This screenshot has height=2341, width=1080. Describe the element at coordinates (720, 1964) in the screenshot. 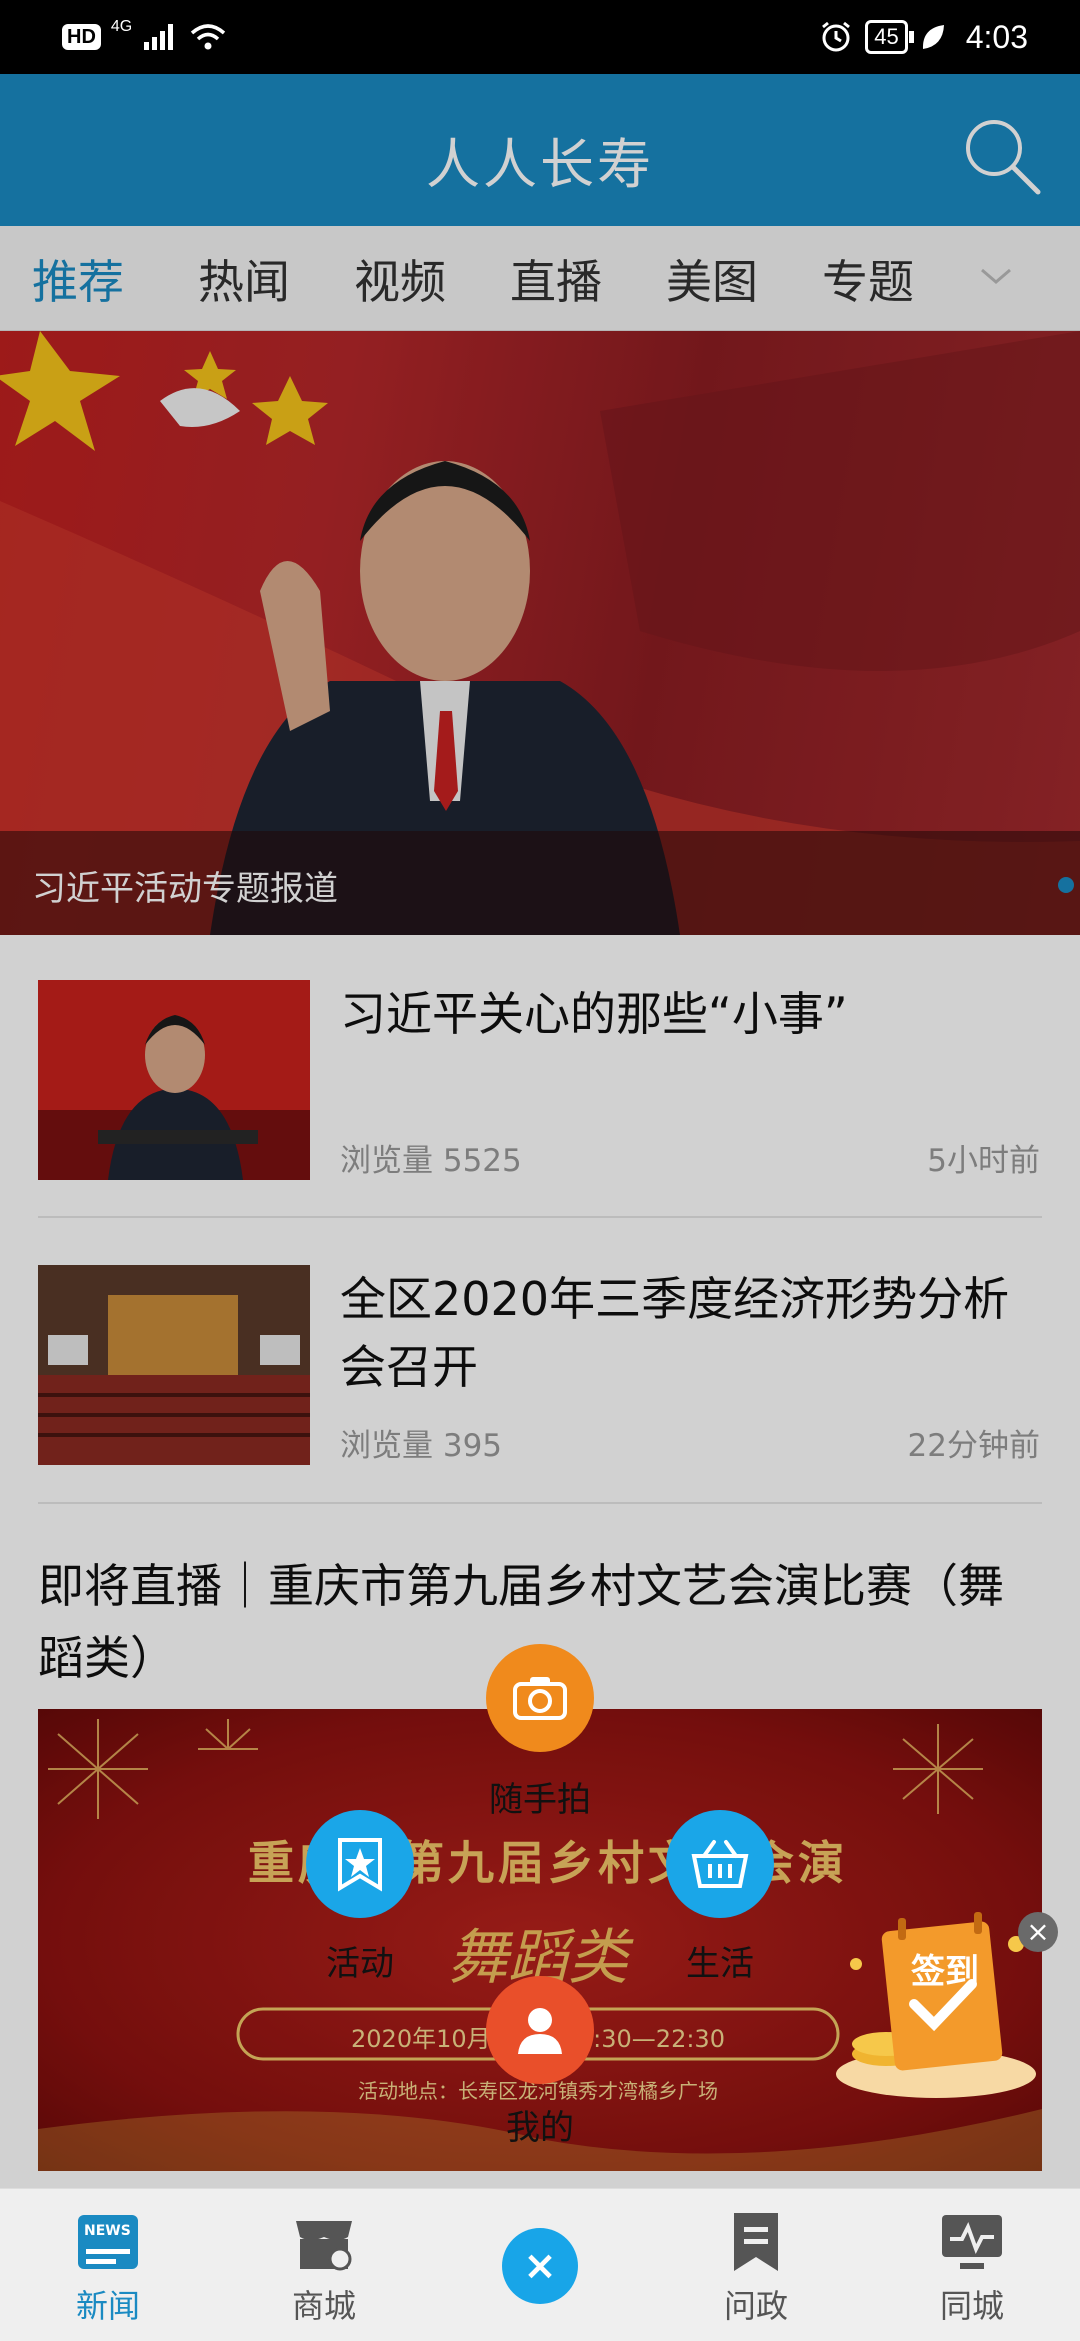

I see `life-label: 生活` at that location.